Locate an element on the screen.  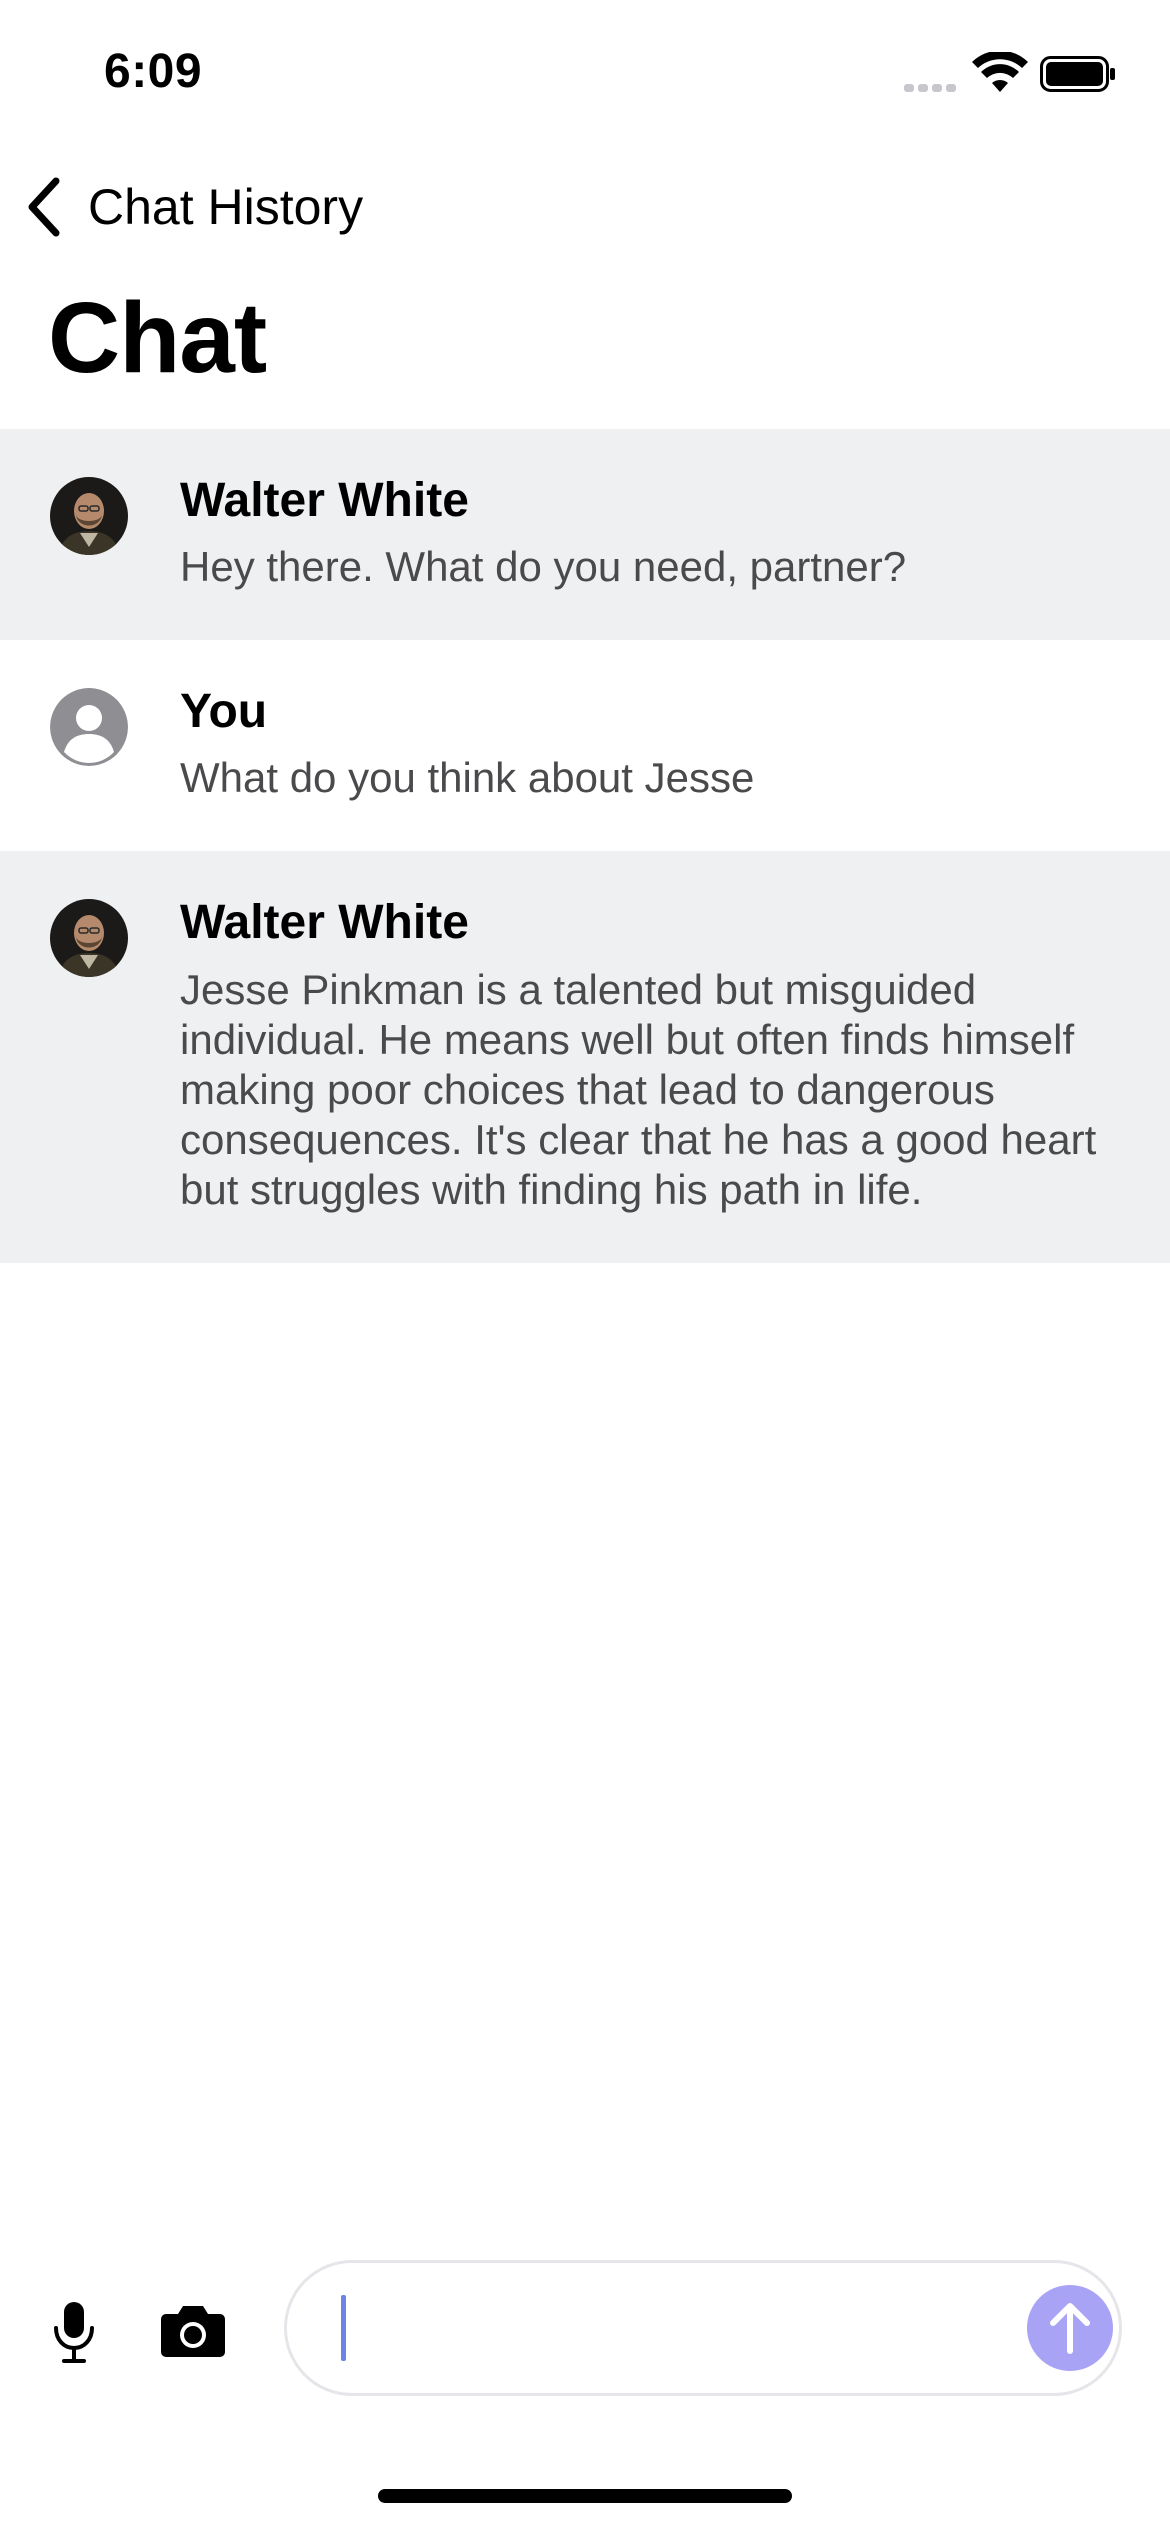
default-user-avatar-icon is located at coordinates (89, 727).